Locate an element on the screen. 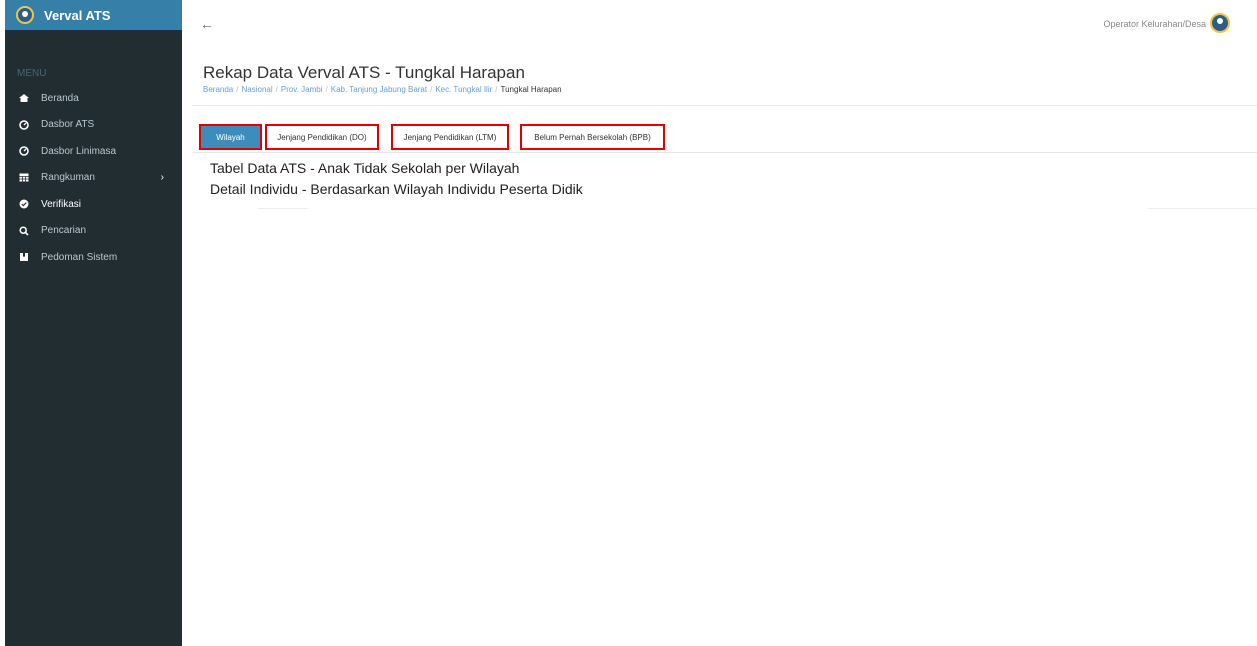 This screenshot has width=1257, height=646. tab-label: Wilayah is located at coordinates (230, 137).